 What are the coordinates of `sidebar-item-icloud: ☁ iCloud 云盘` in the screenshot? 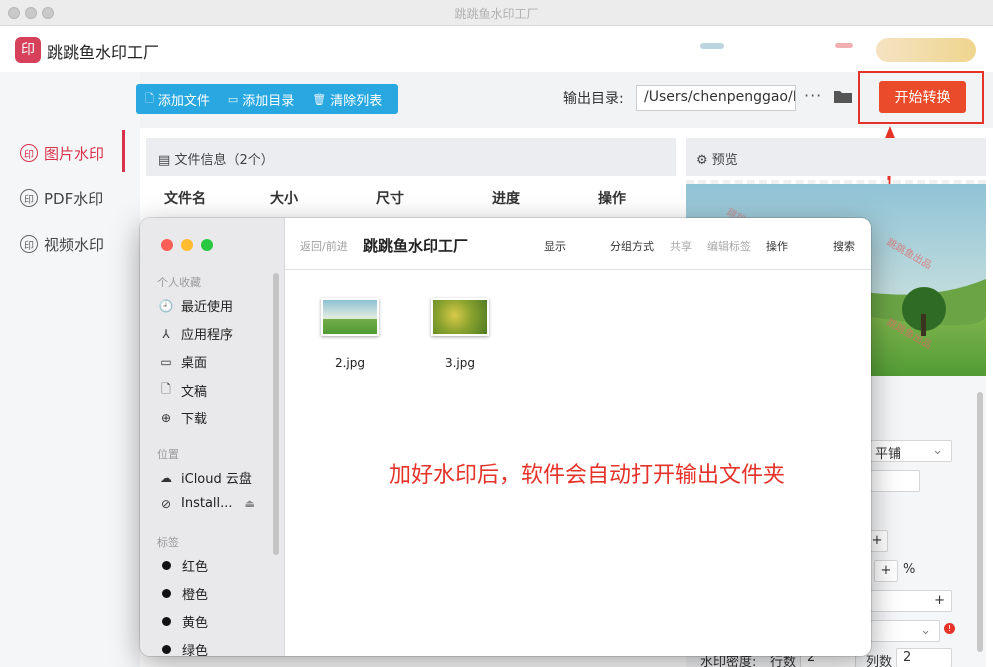 It's located at (205, 478).